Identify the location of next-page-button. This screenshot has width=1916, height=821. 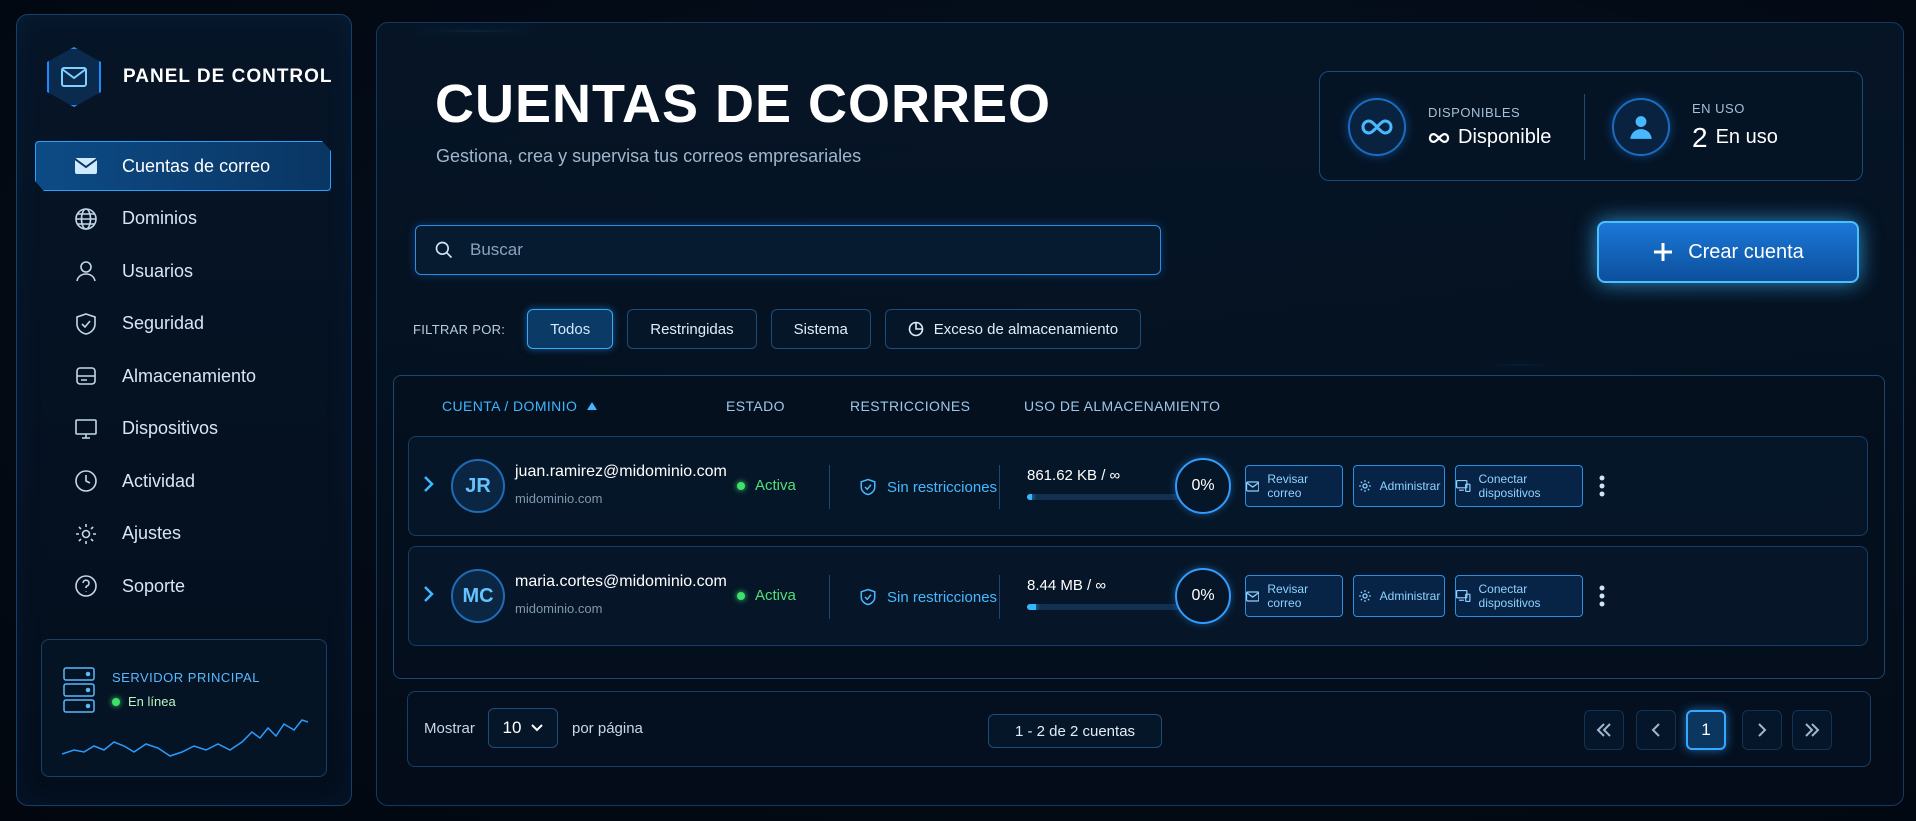
(1762, 730).